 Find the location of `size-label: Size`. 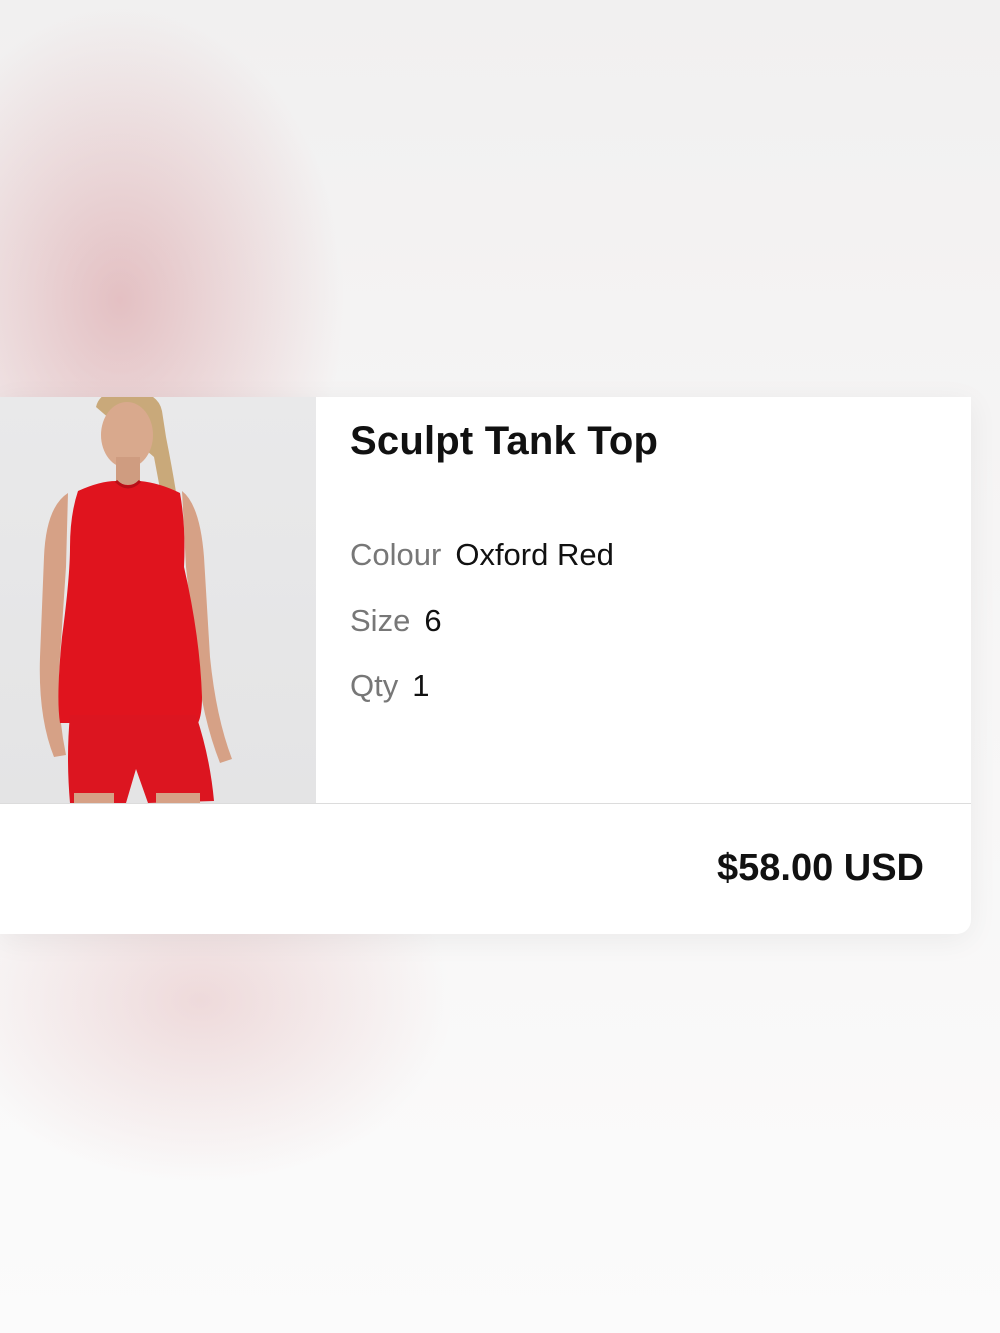

size-label: Size is located at coordinates (380, 620).